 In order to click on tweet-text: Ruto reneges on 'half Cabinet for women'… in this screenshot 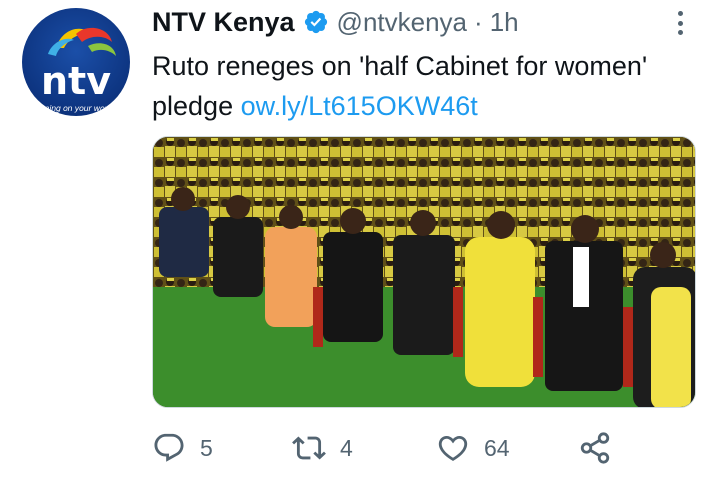, I will do `click(424, 86)`.